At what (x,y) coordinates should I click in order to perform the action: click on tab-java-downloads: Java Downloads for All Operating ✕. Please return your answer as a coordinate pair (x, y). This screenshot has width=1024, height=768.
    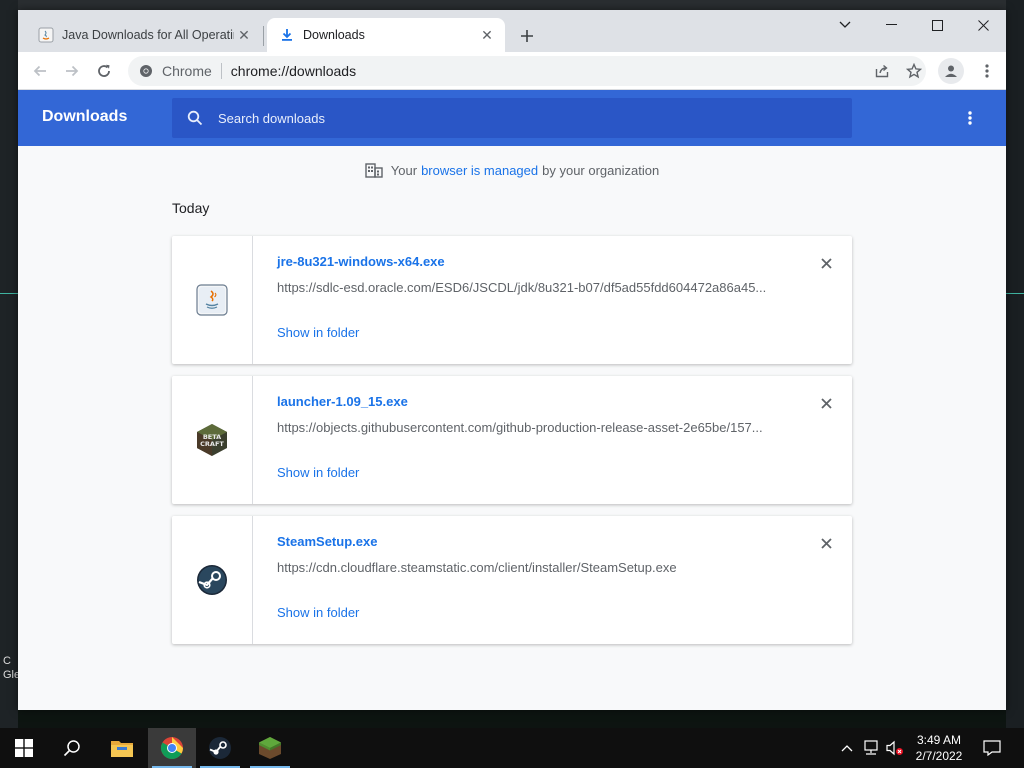
    Looking at the image, I should click on (144, 35).